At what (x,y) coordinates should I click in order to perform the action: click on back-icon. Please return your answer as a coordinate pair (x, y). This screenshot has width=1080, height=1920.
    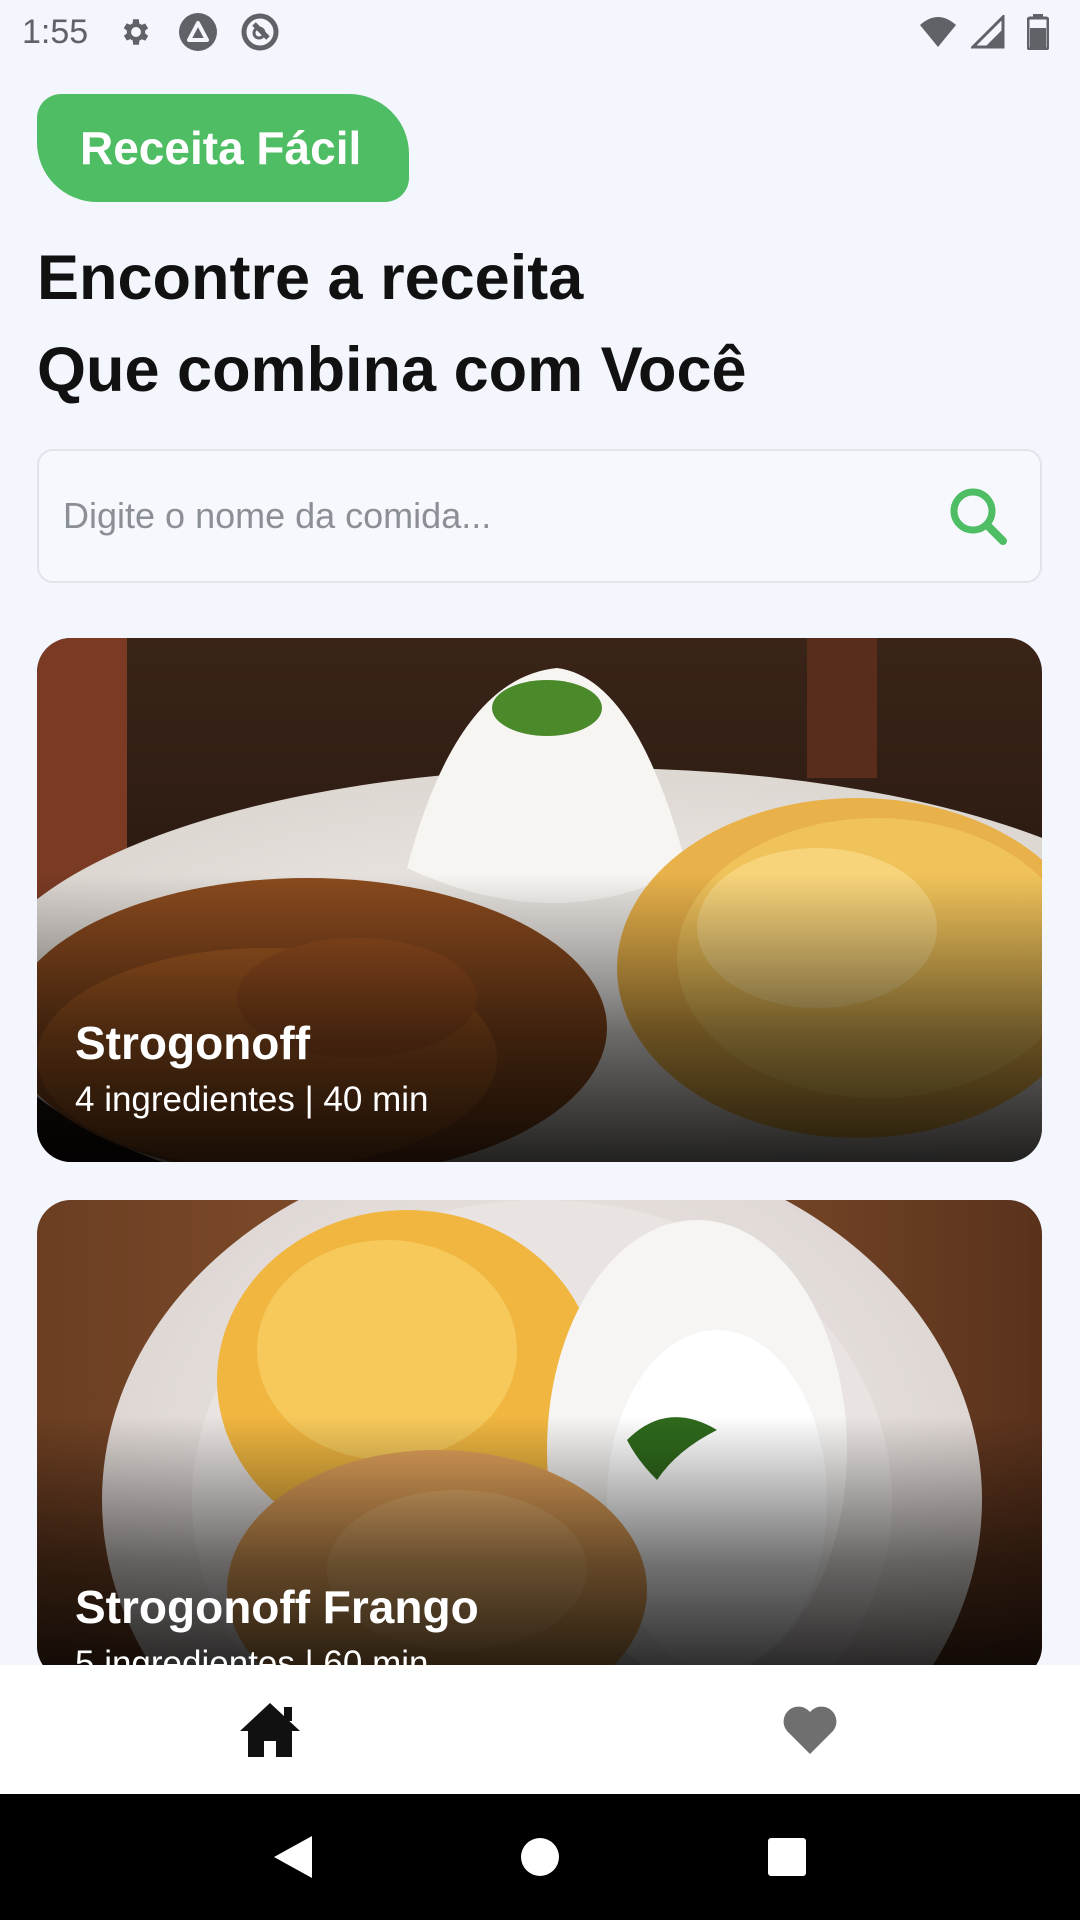
    Looking at the image, I should click on (293, 1857).